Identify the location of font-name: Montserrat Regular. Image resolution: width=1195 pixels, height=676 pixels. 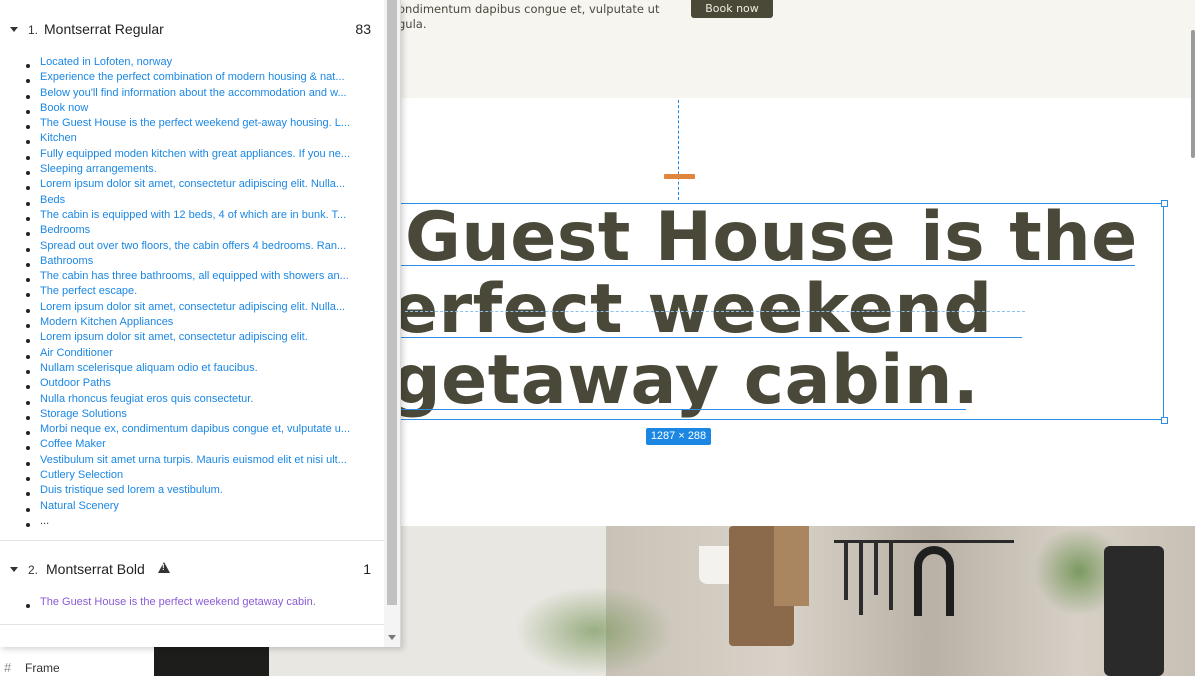
(104, 29).